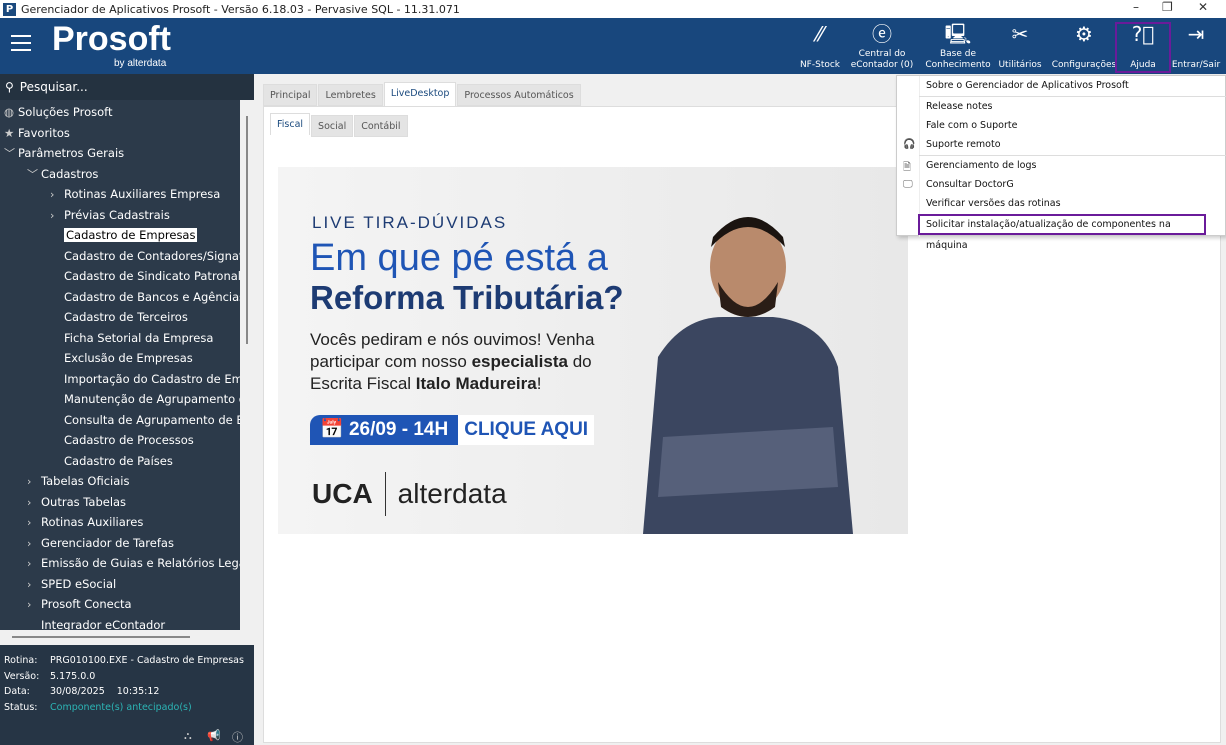  Describe the element at coordinates (1061, 184) in the screenshot. I see `menu-item-doctorg: Consultar DoctorG` at that location.